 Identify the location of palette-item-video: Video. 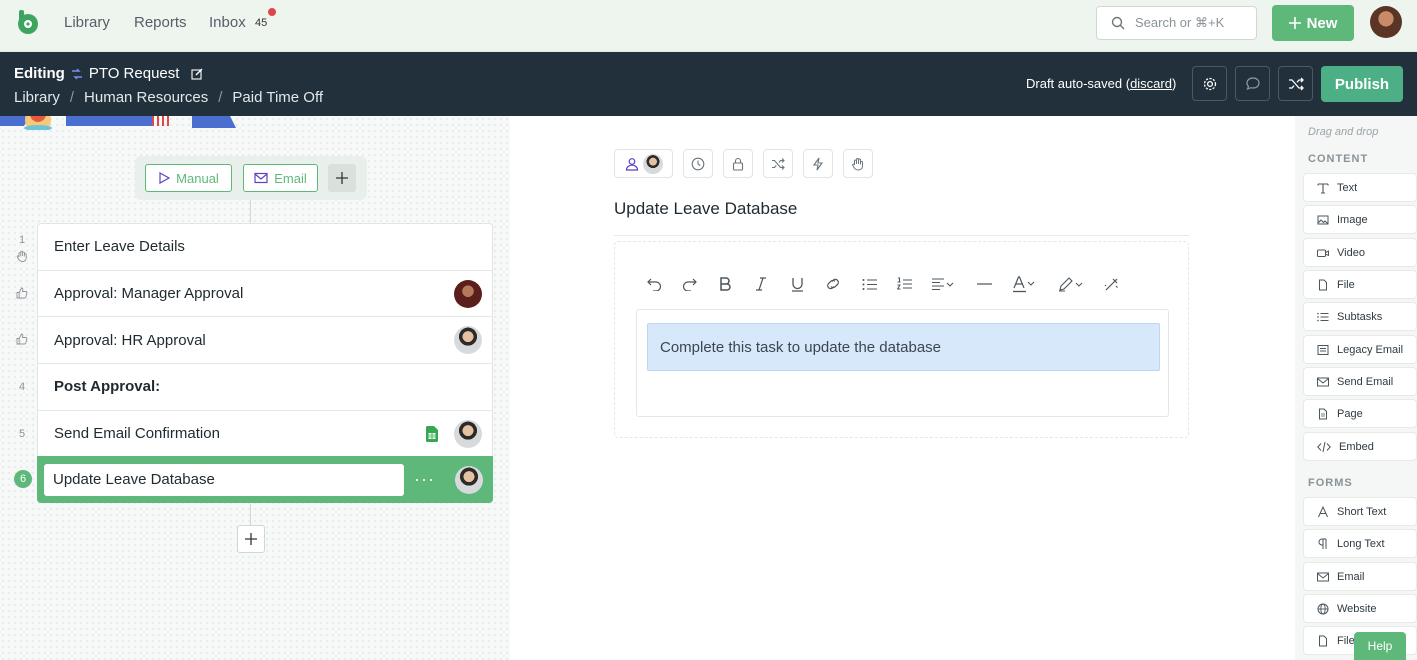
(1360, 252).